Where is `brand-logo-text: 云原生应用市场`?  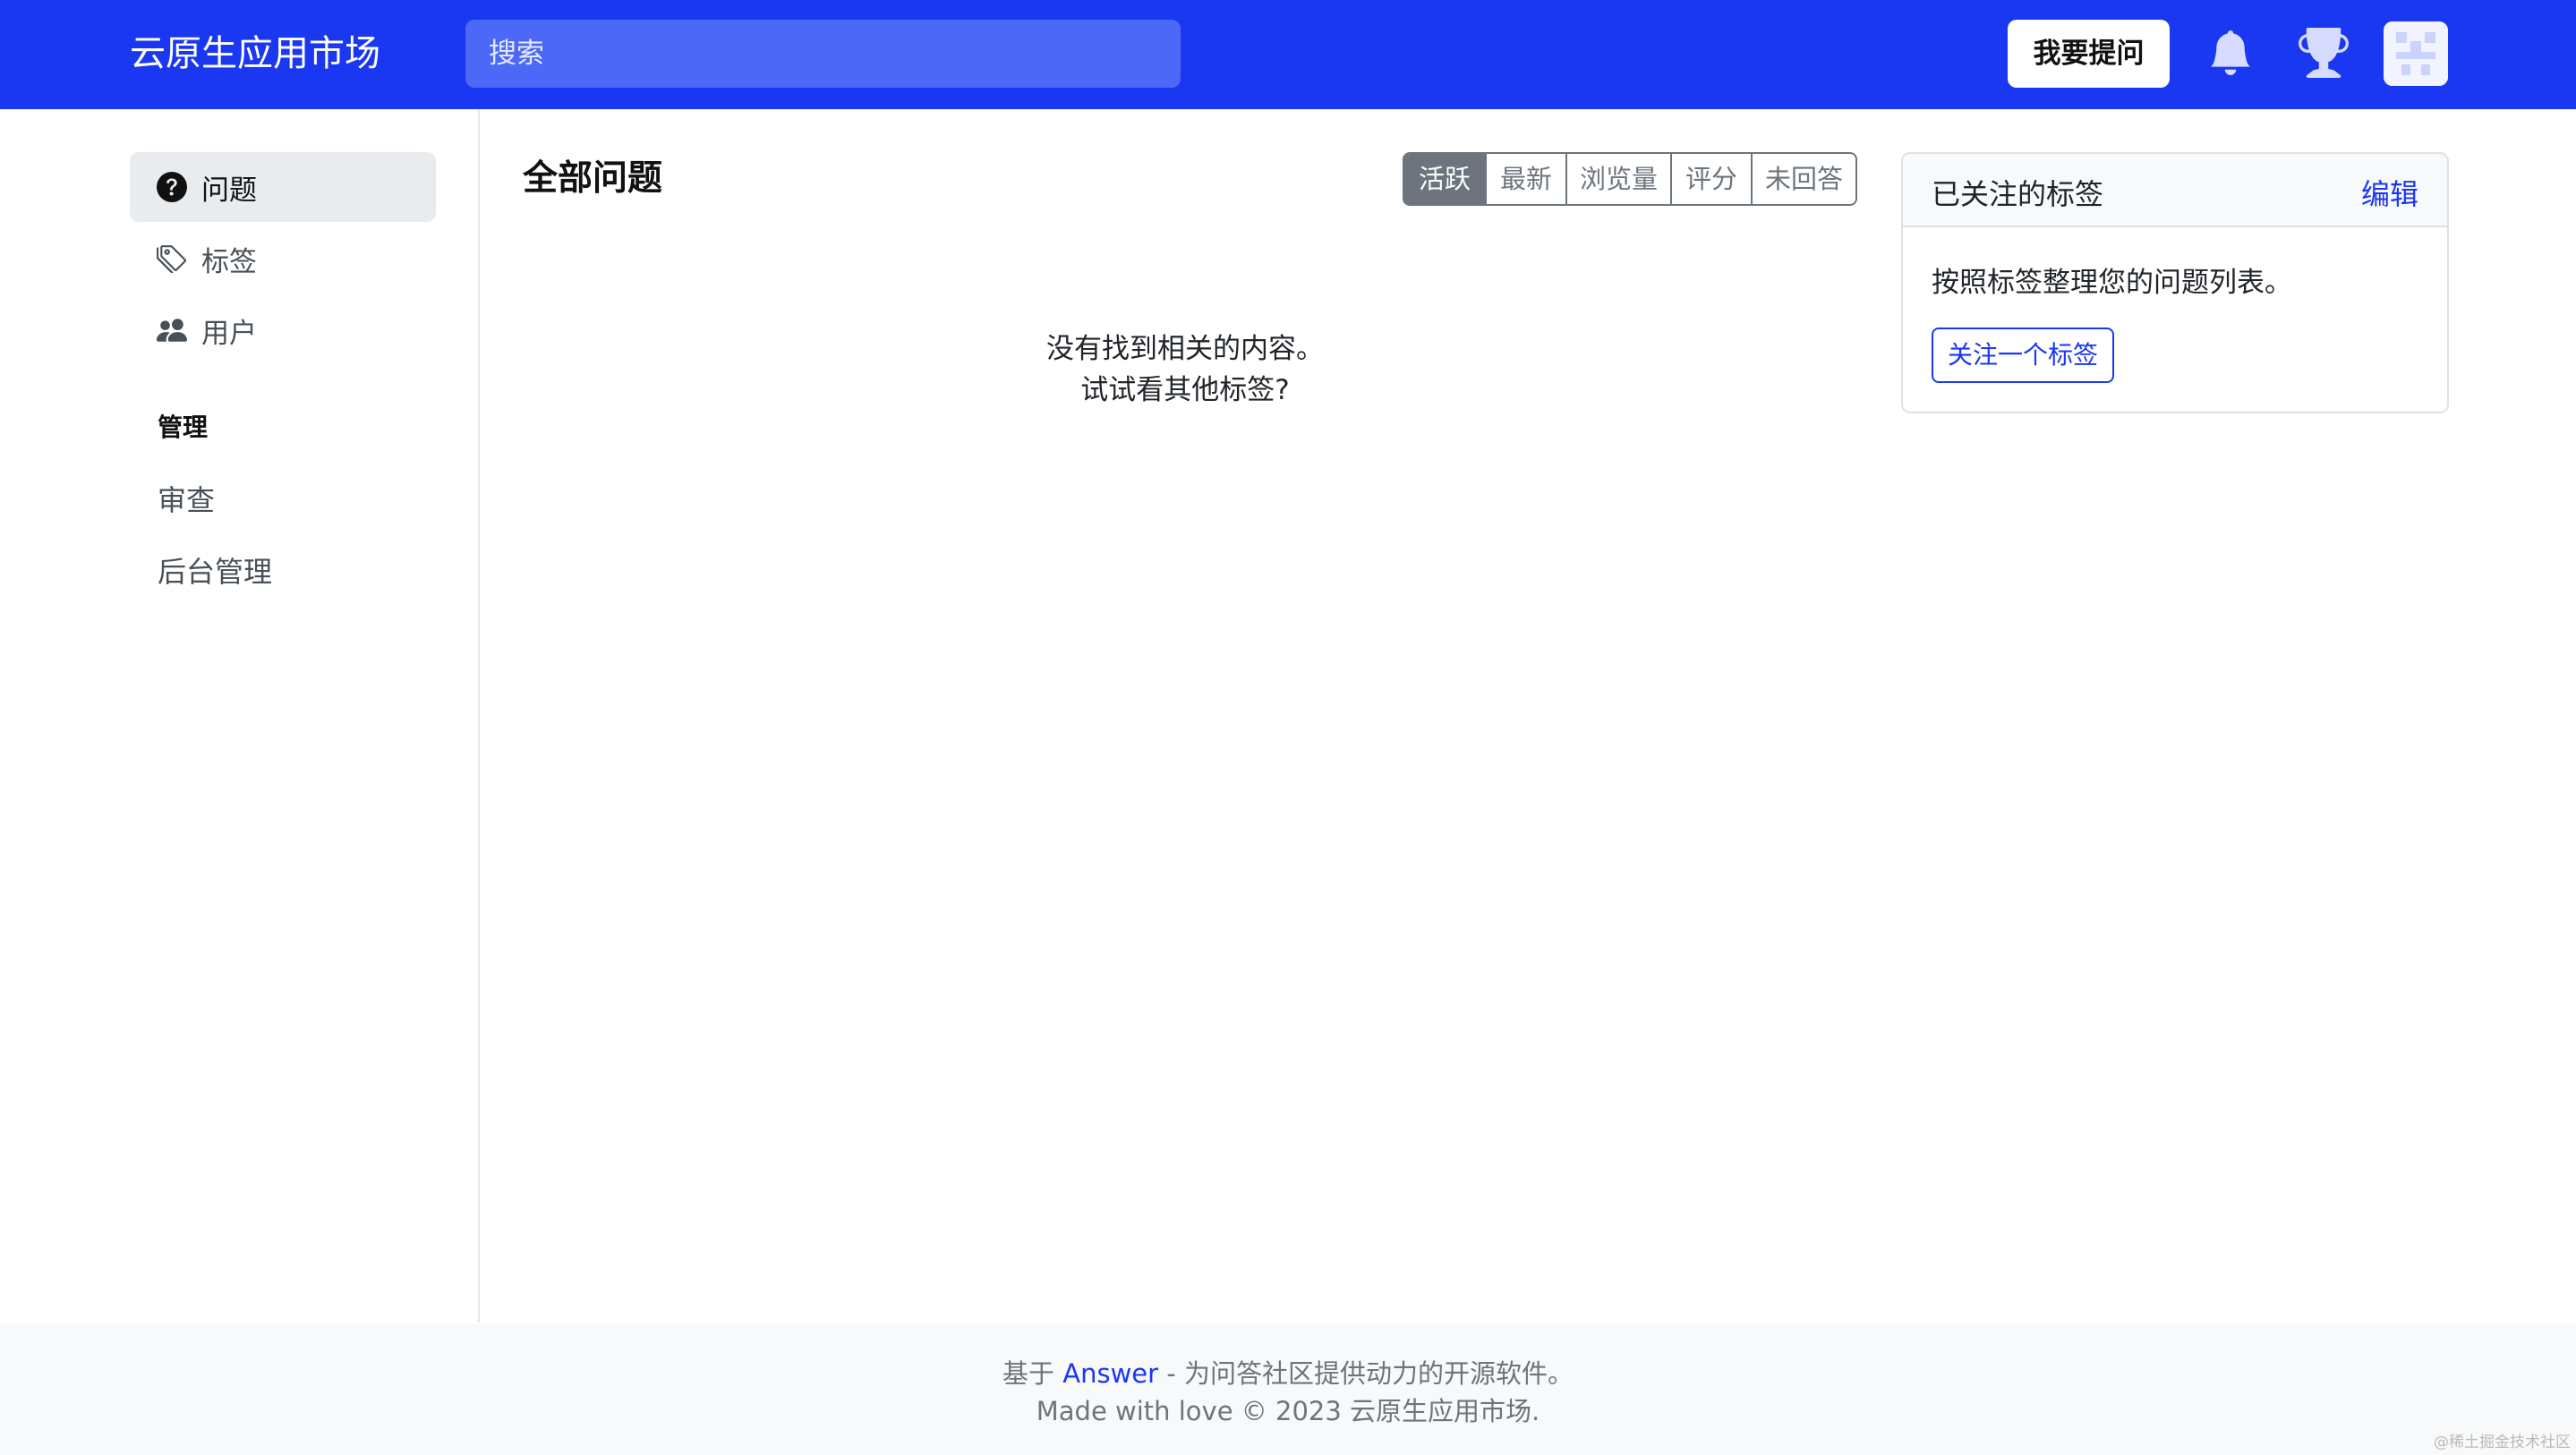 brand-logo-text: 云原生应用市场 is located at coordinates (255, 54).